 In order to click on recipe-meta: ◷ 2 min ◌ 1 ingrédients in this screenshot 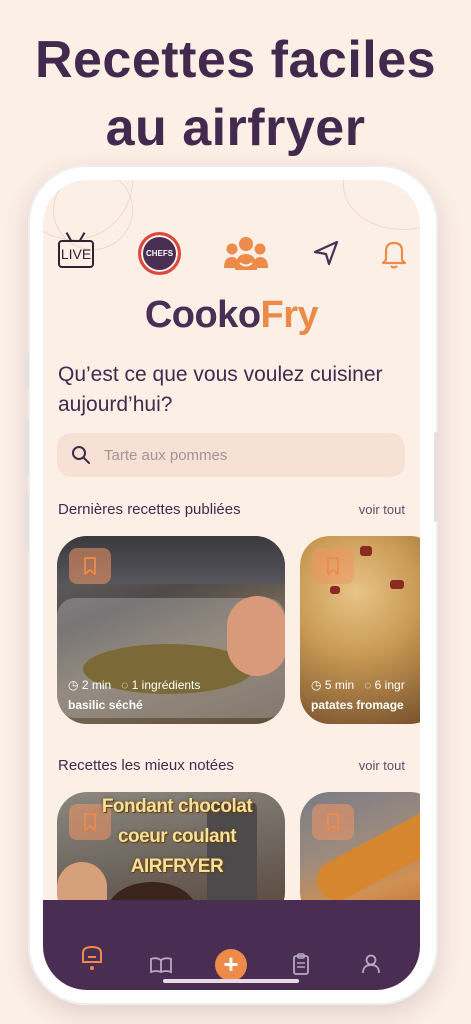, I will do `click(134, 685)`.